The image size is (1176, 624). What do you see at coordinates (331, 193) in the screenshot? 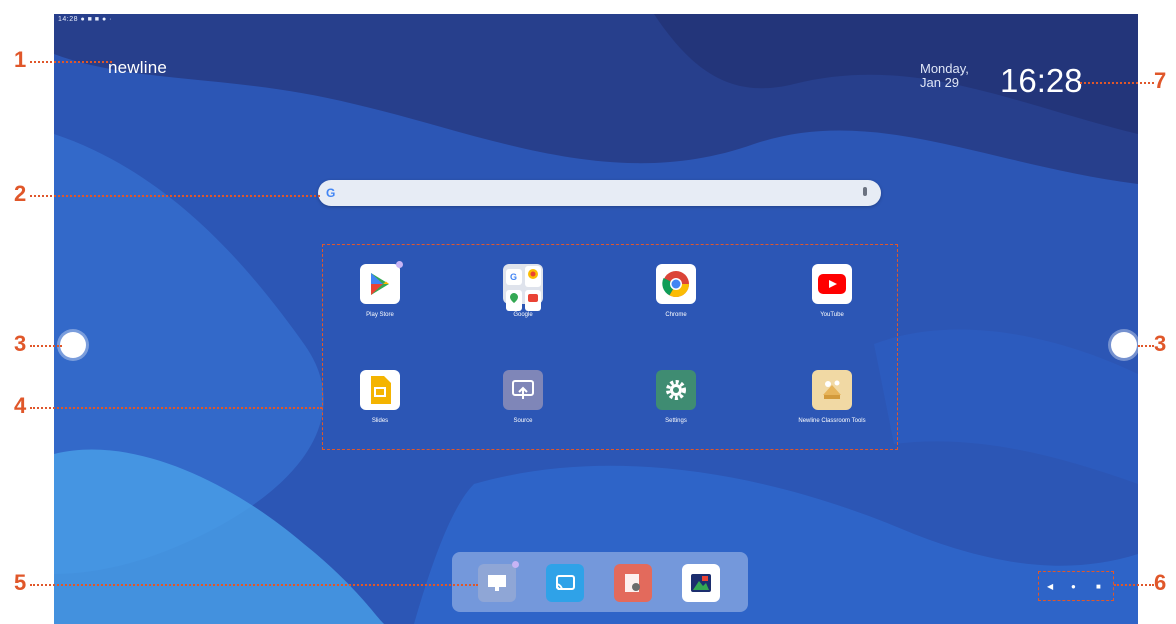
I see `google-icon: G` at bounding box center [331, 193].